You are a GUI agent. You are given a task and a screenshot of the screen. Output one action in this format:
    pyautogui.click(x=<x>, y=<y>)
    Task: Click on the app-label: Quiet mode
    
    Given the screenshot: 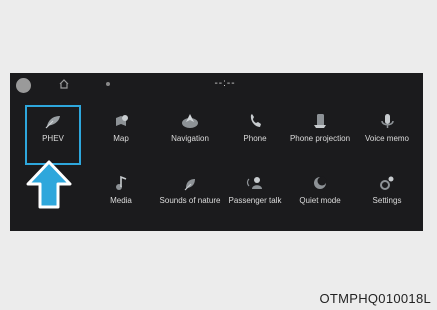 What is the action you would take?
    pyautogui.click(x=320, y=200)
    